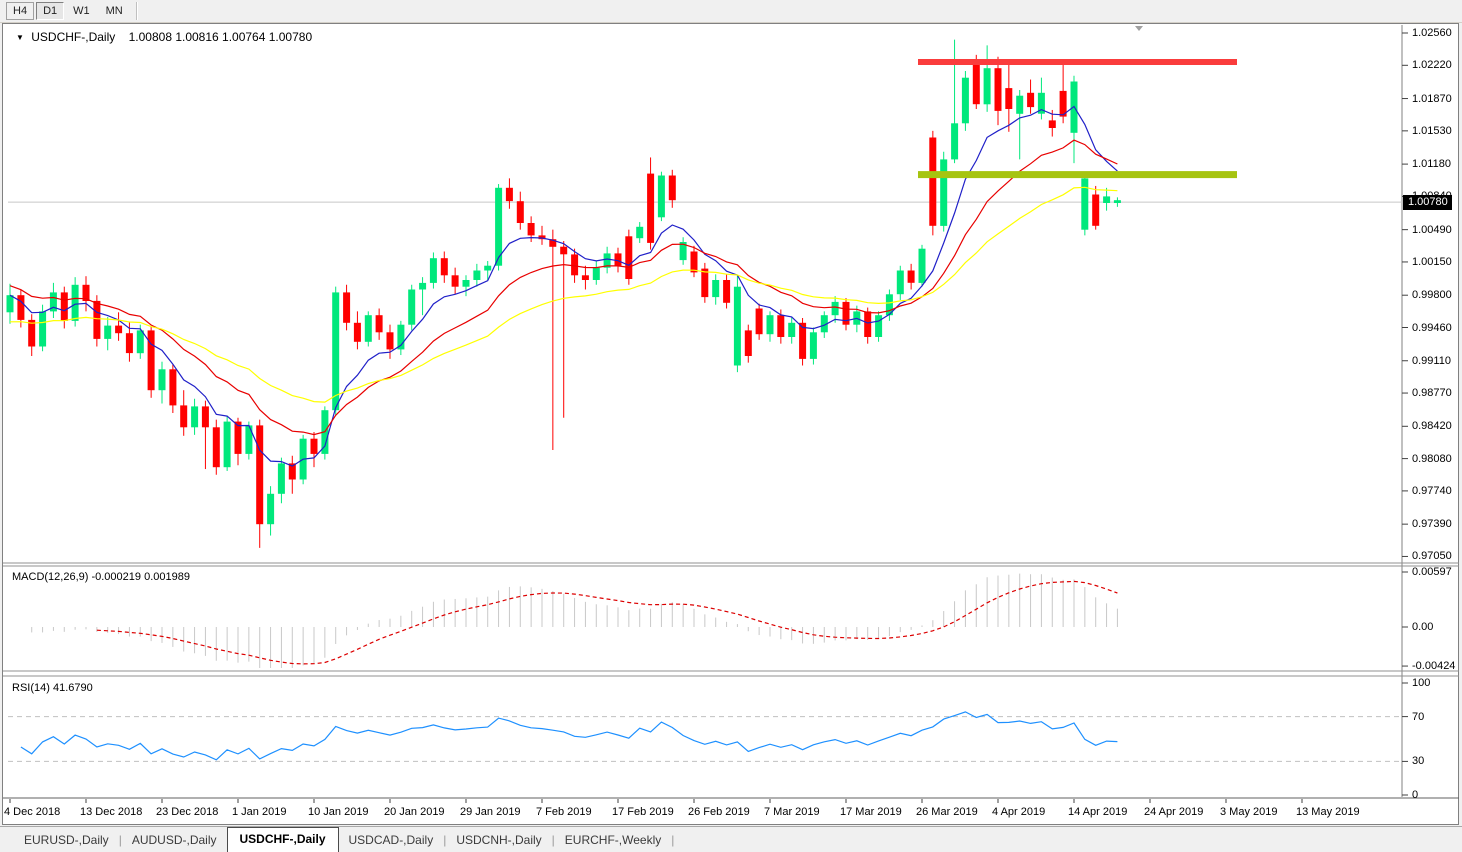  I want to click on macd-label: MACD(12,26,9) -0.000219 0.001989, so click(101, 577).